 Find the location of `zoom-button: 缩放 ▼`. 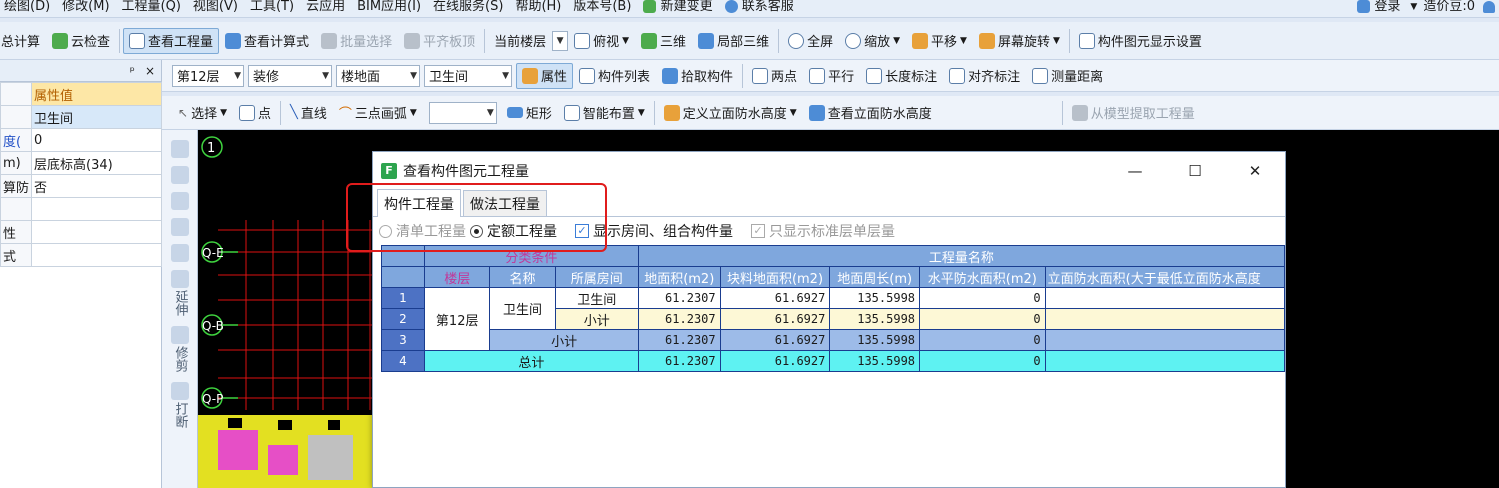

zoom-button: 缩放 ▼ is located at coordinates (872, 41).